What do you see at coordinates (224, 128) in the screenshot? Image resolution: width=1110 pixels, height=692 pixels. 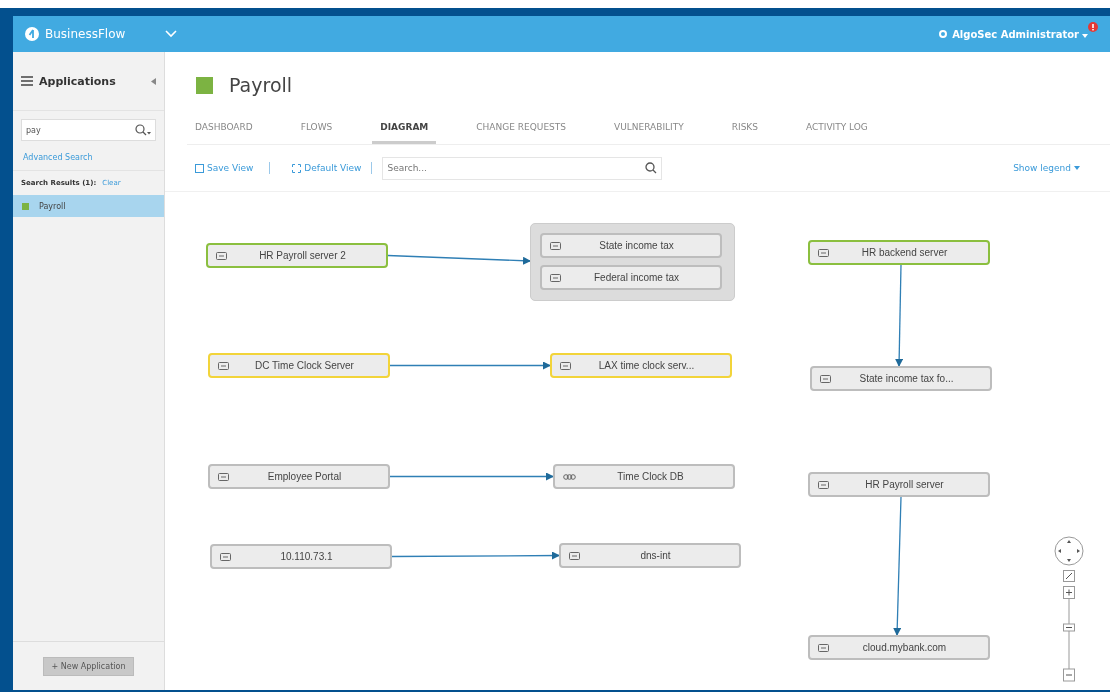 I see `tab: DASHBOARD` at bounding box center [224, 128].